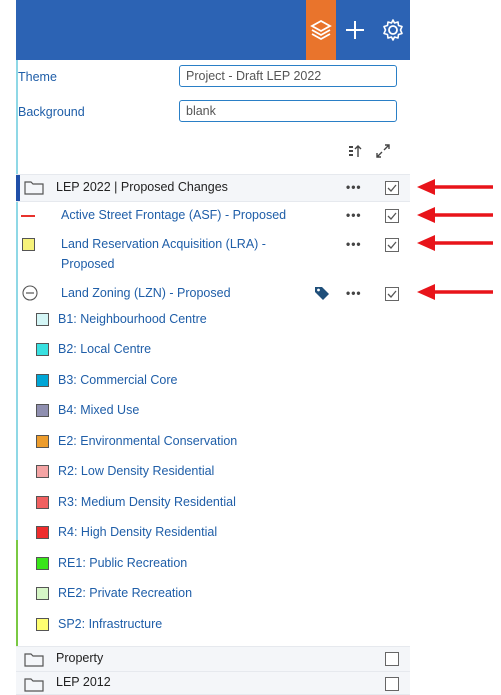 The image size is (501, 695). Describe the element at coordinates (147, 502) in the screenshot. I see `legend-label: R3: Medium Density Residential` at that location.